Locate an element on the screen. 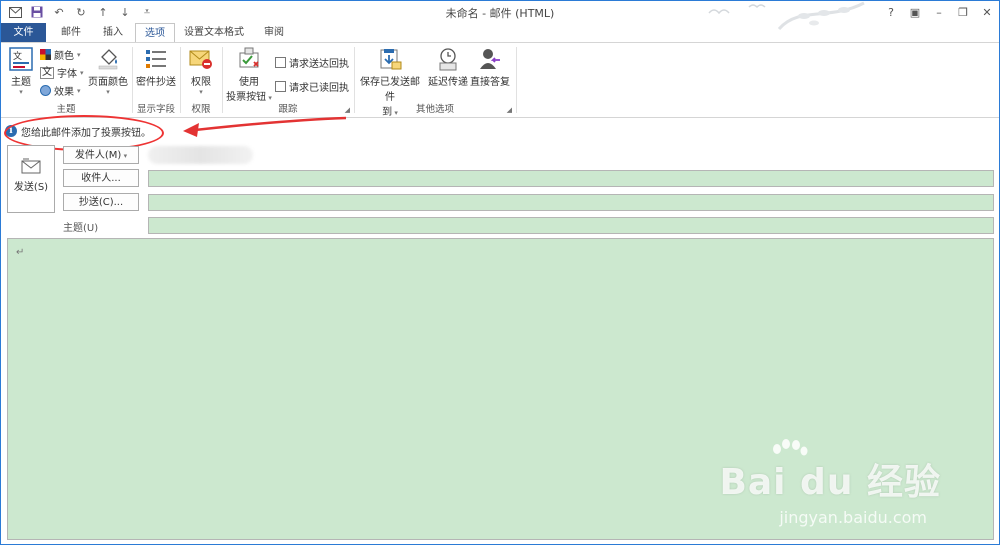  tab-message: 邮件 is located at coordinates (71, 32).